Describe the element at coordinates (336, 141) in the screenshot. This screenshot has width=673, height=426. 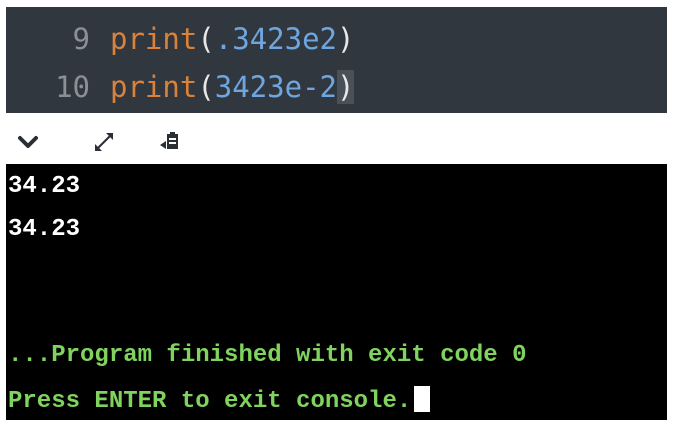
I see `console-toolbar` at that location.